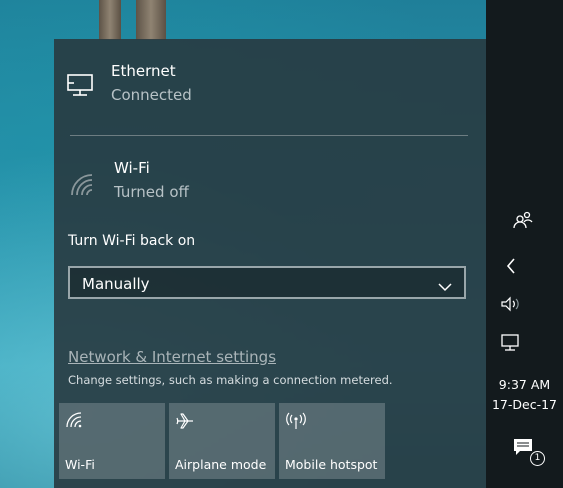  I want to click on quick-action-wifi: Wi-Fi, so click(112, 441).